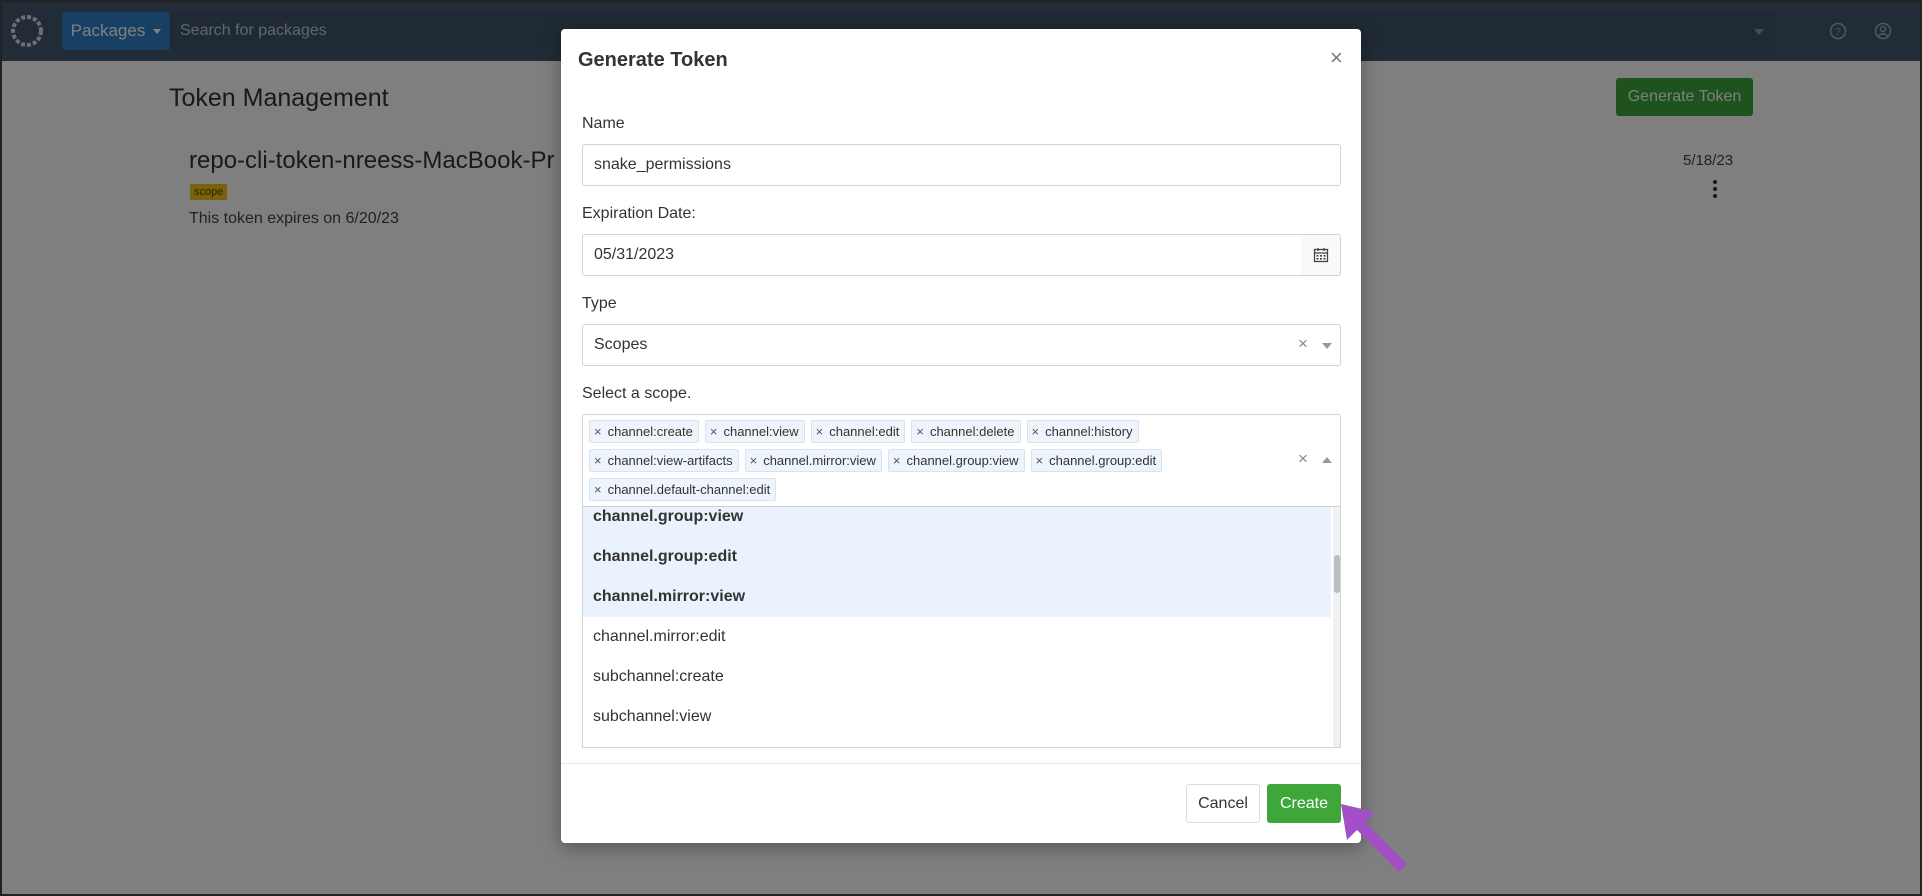 The image size is (1922, 896). I want to click on scope-chip-label: channel:view-artifacts, so click(670, 460).